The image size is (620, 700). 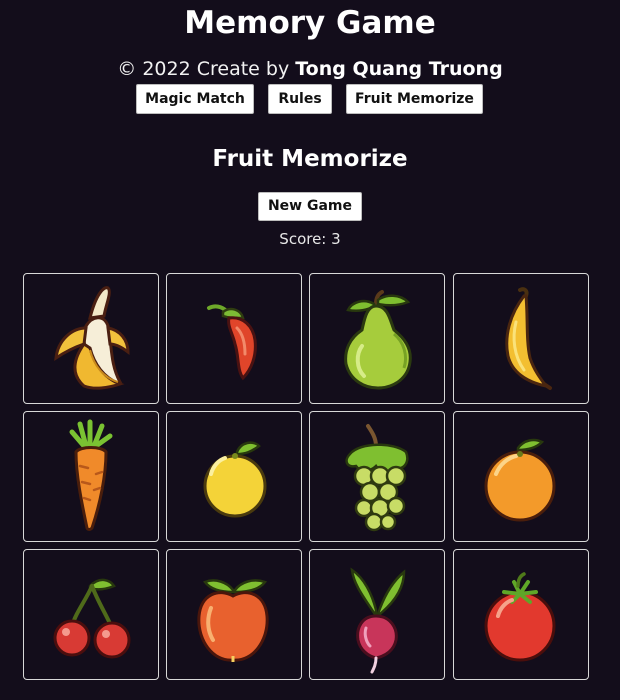 I want to click on credit-author: Tong Quang Truong, so click(x=399, y=69).